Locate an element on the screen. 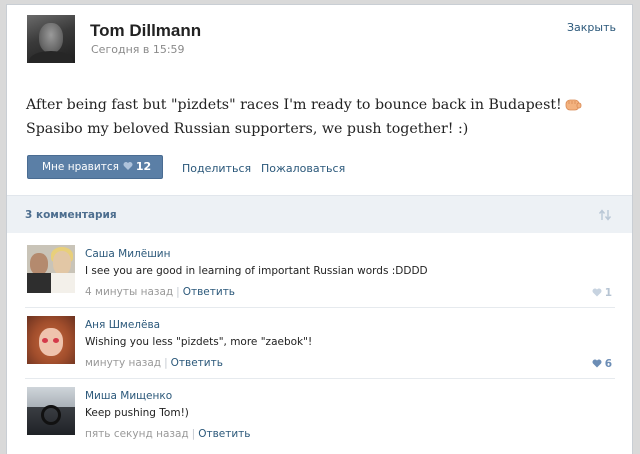  commenter-name: Саша Милёшин is located at coordinates (128, 254).